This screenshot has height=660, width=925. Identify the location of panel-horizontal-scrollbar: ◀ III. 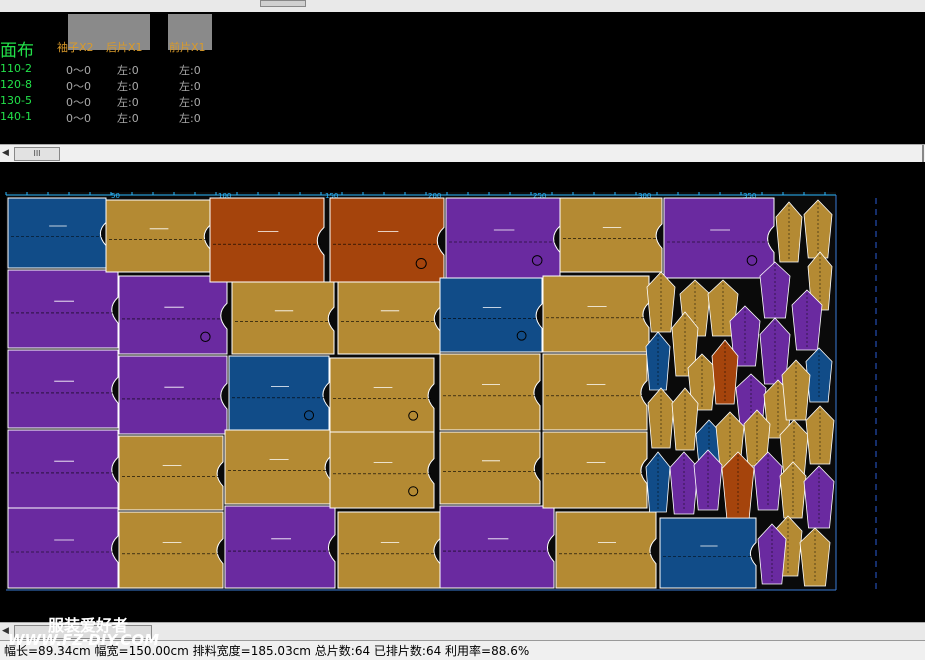
(462, 154).